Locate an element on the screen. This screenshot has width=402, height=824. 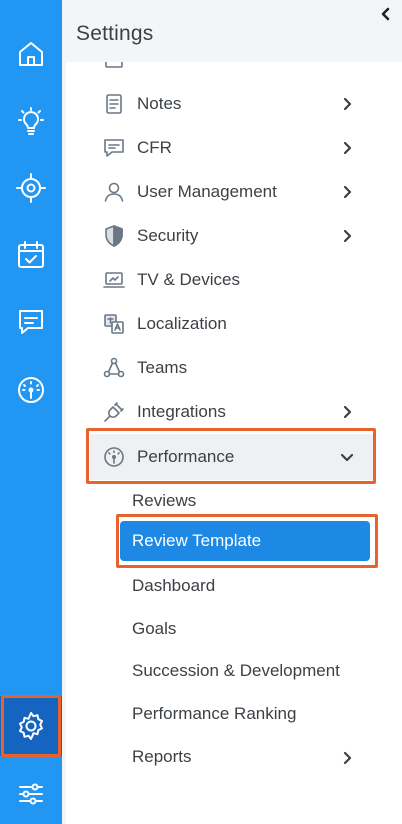
plug-icon is located at coordinates (114, 412).